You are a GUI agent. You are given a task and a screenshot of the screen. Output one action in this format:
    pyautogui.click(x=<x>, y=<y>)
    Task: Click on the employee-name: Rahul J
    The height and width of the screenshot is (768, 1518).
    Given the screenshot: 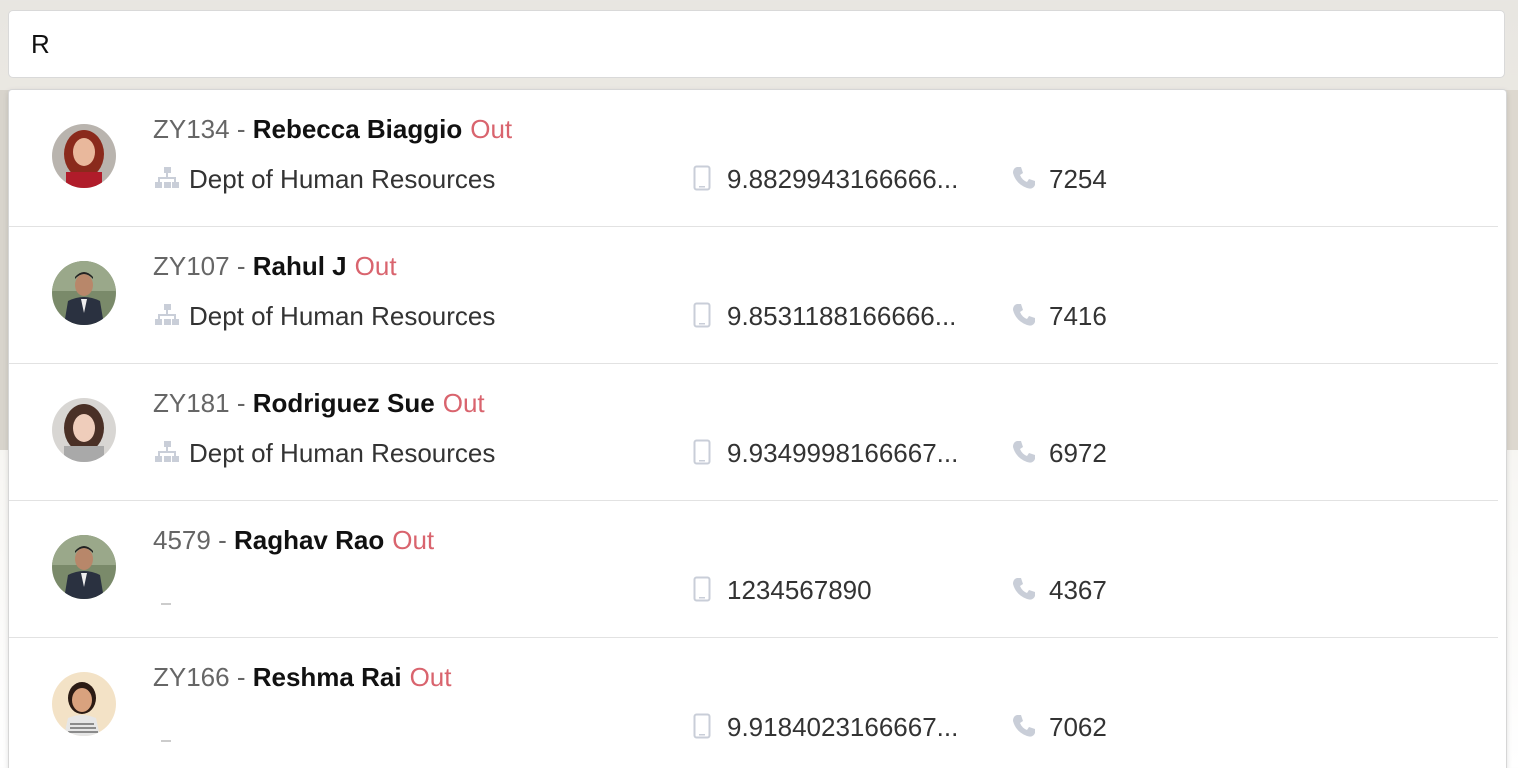 What is the action you would take?
    pyautogui.click(x=300, y=266)
    